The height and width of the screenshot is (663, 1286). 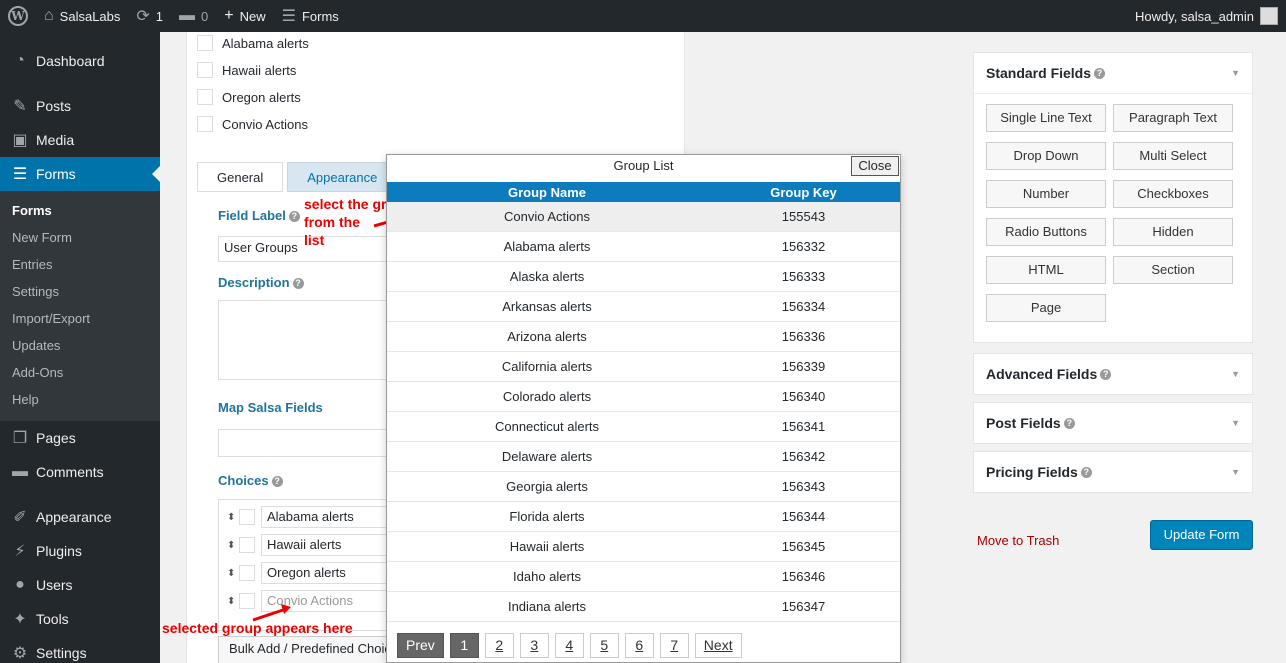 I want to click on submenu-settings: Settings, so click(x=80, y=291).